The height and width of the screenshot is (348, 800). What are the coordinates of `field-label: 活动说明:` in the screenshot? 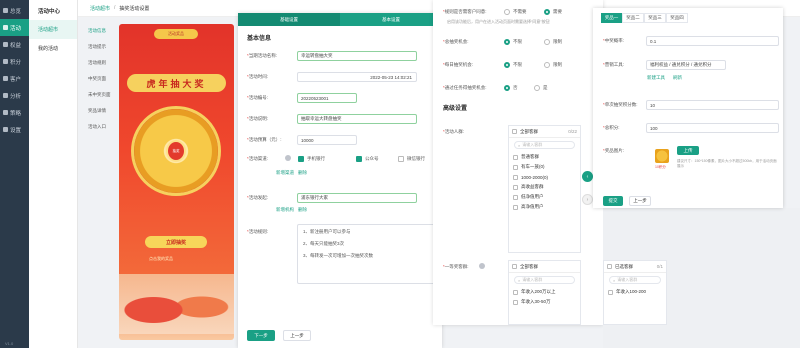 It's located at (258, 118).